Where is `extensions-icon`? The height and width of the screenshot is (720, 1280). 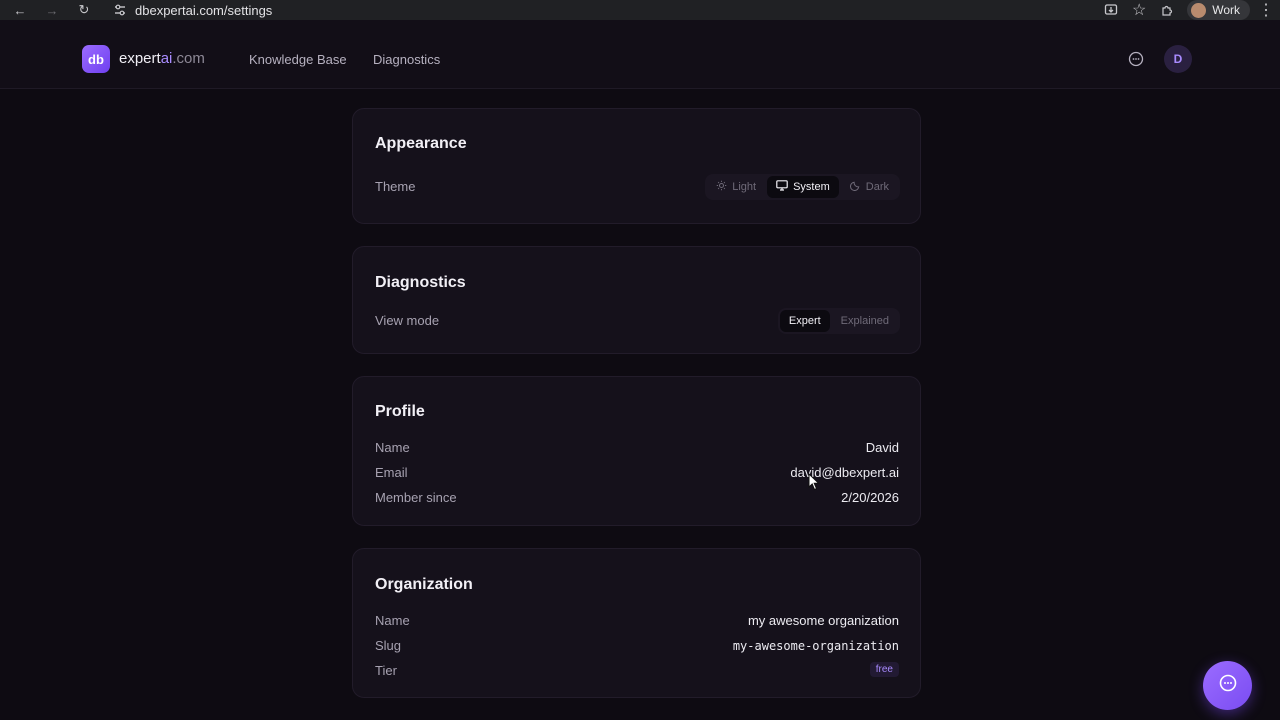
extensions-icon is located at coordinates (1167, 10).